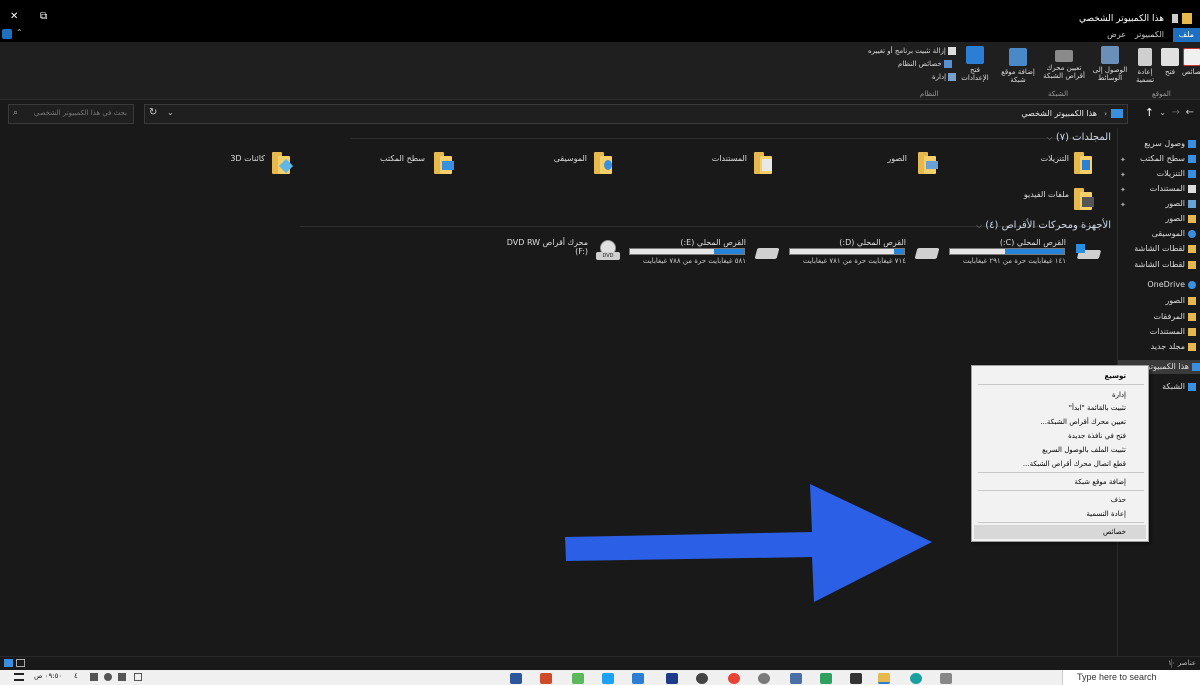 The height and width of the screenshot is (685, 1200). What do you see at coordinates (1106, 514) in the screenshot?
I see `menu-item-rename: إعادة التسمية` at bounding box center [1106, 514].